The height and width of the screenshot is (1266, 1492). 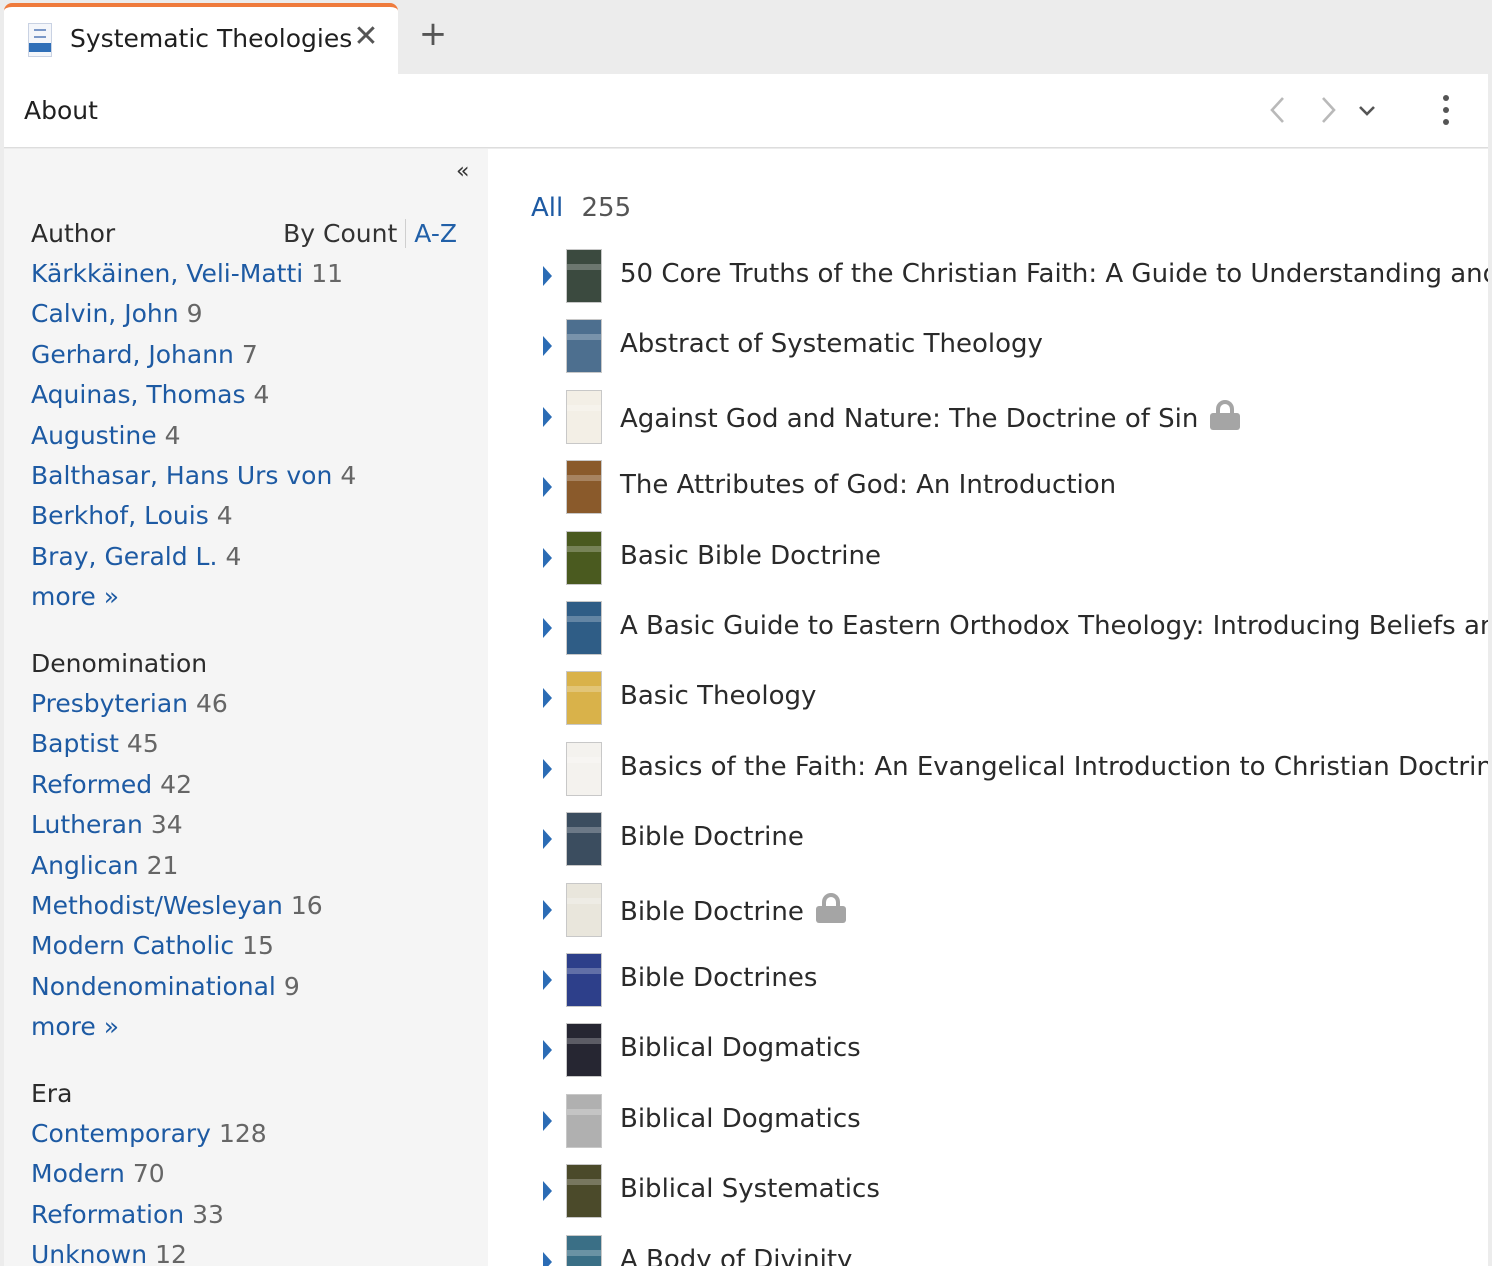 I want to click on tab-systematic-theologies: Systematic Theologies ✕, so click(x=201, y=38).